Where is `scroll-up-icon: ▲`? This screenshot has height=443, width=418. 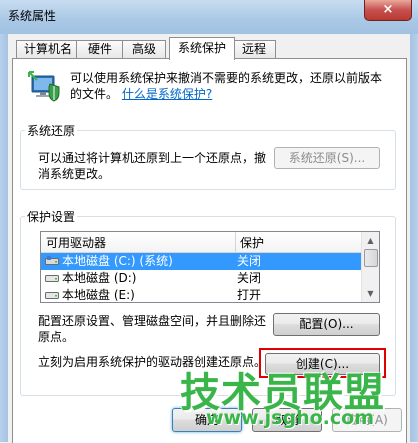
scroll-up-icon: ▲ is located at coordinates (370, 240).